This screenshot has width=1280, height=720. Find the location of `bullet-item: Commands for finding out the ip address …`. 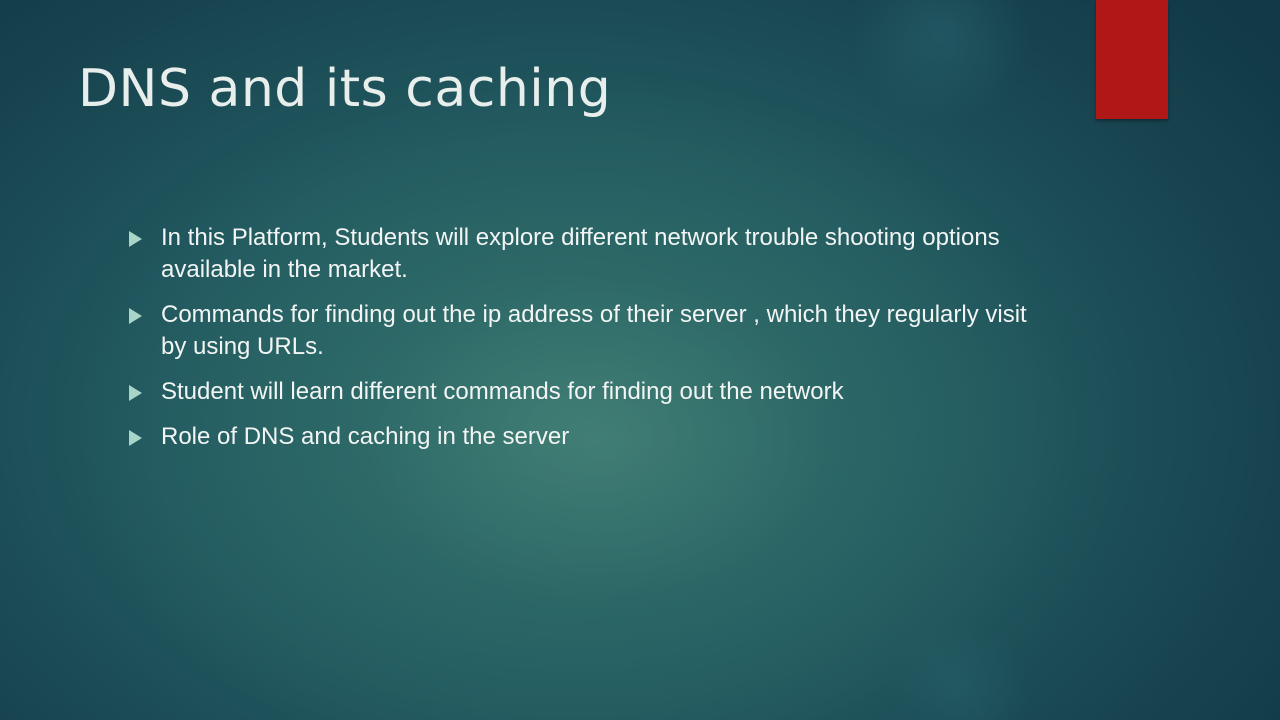

bullet-item: Commands for finding out the ip address … is located at coordinates (586, 331).